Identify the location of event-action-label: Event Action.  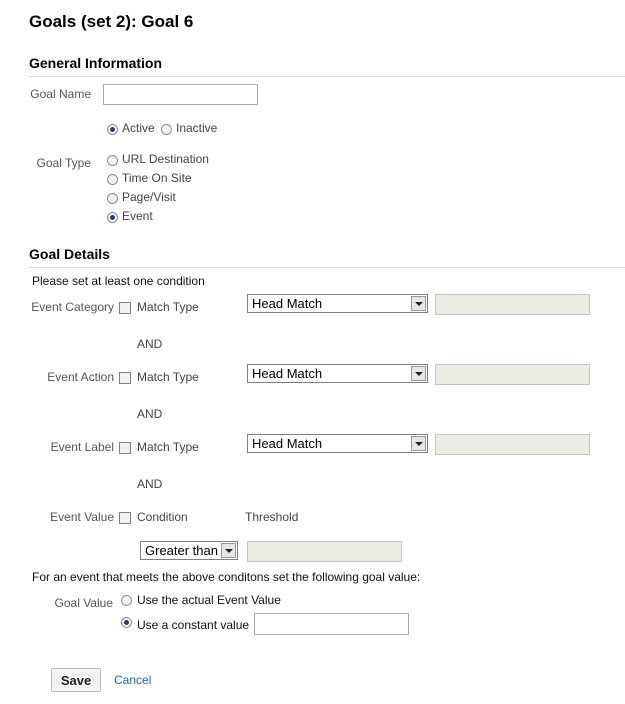
(80, 377).